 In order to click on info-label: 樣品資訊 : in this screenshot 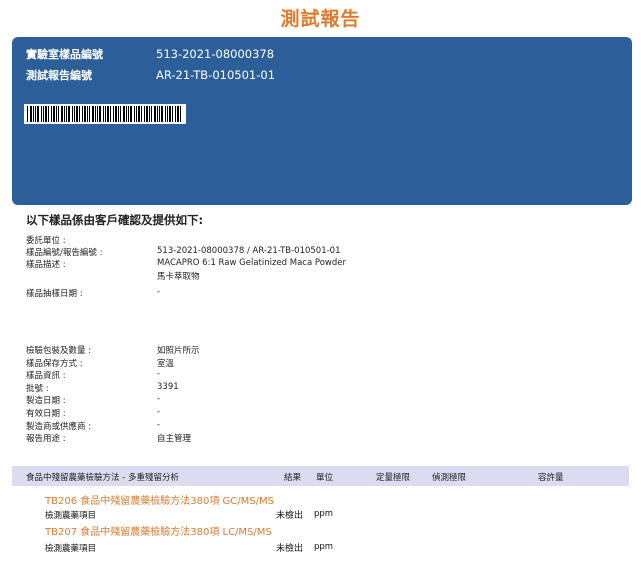, I will do `click(46, 376)`.